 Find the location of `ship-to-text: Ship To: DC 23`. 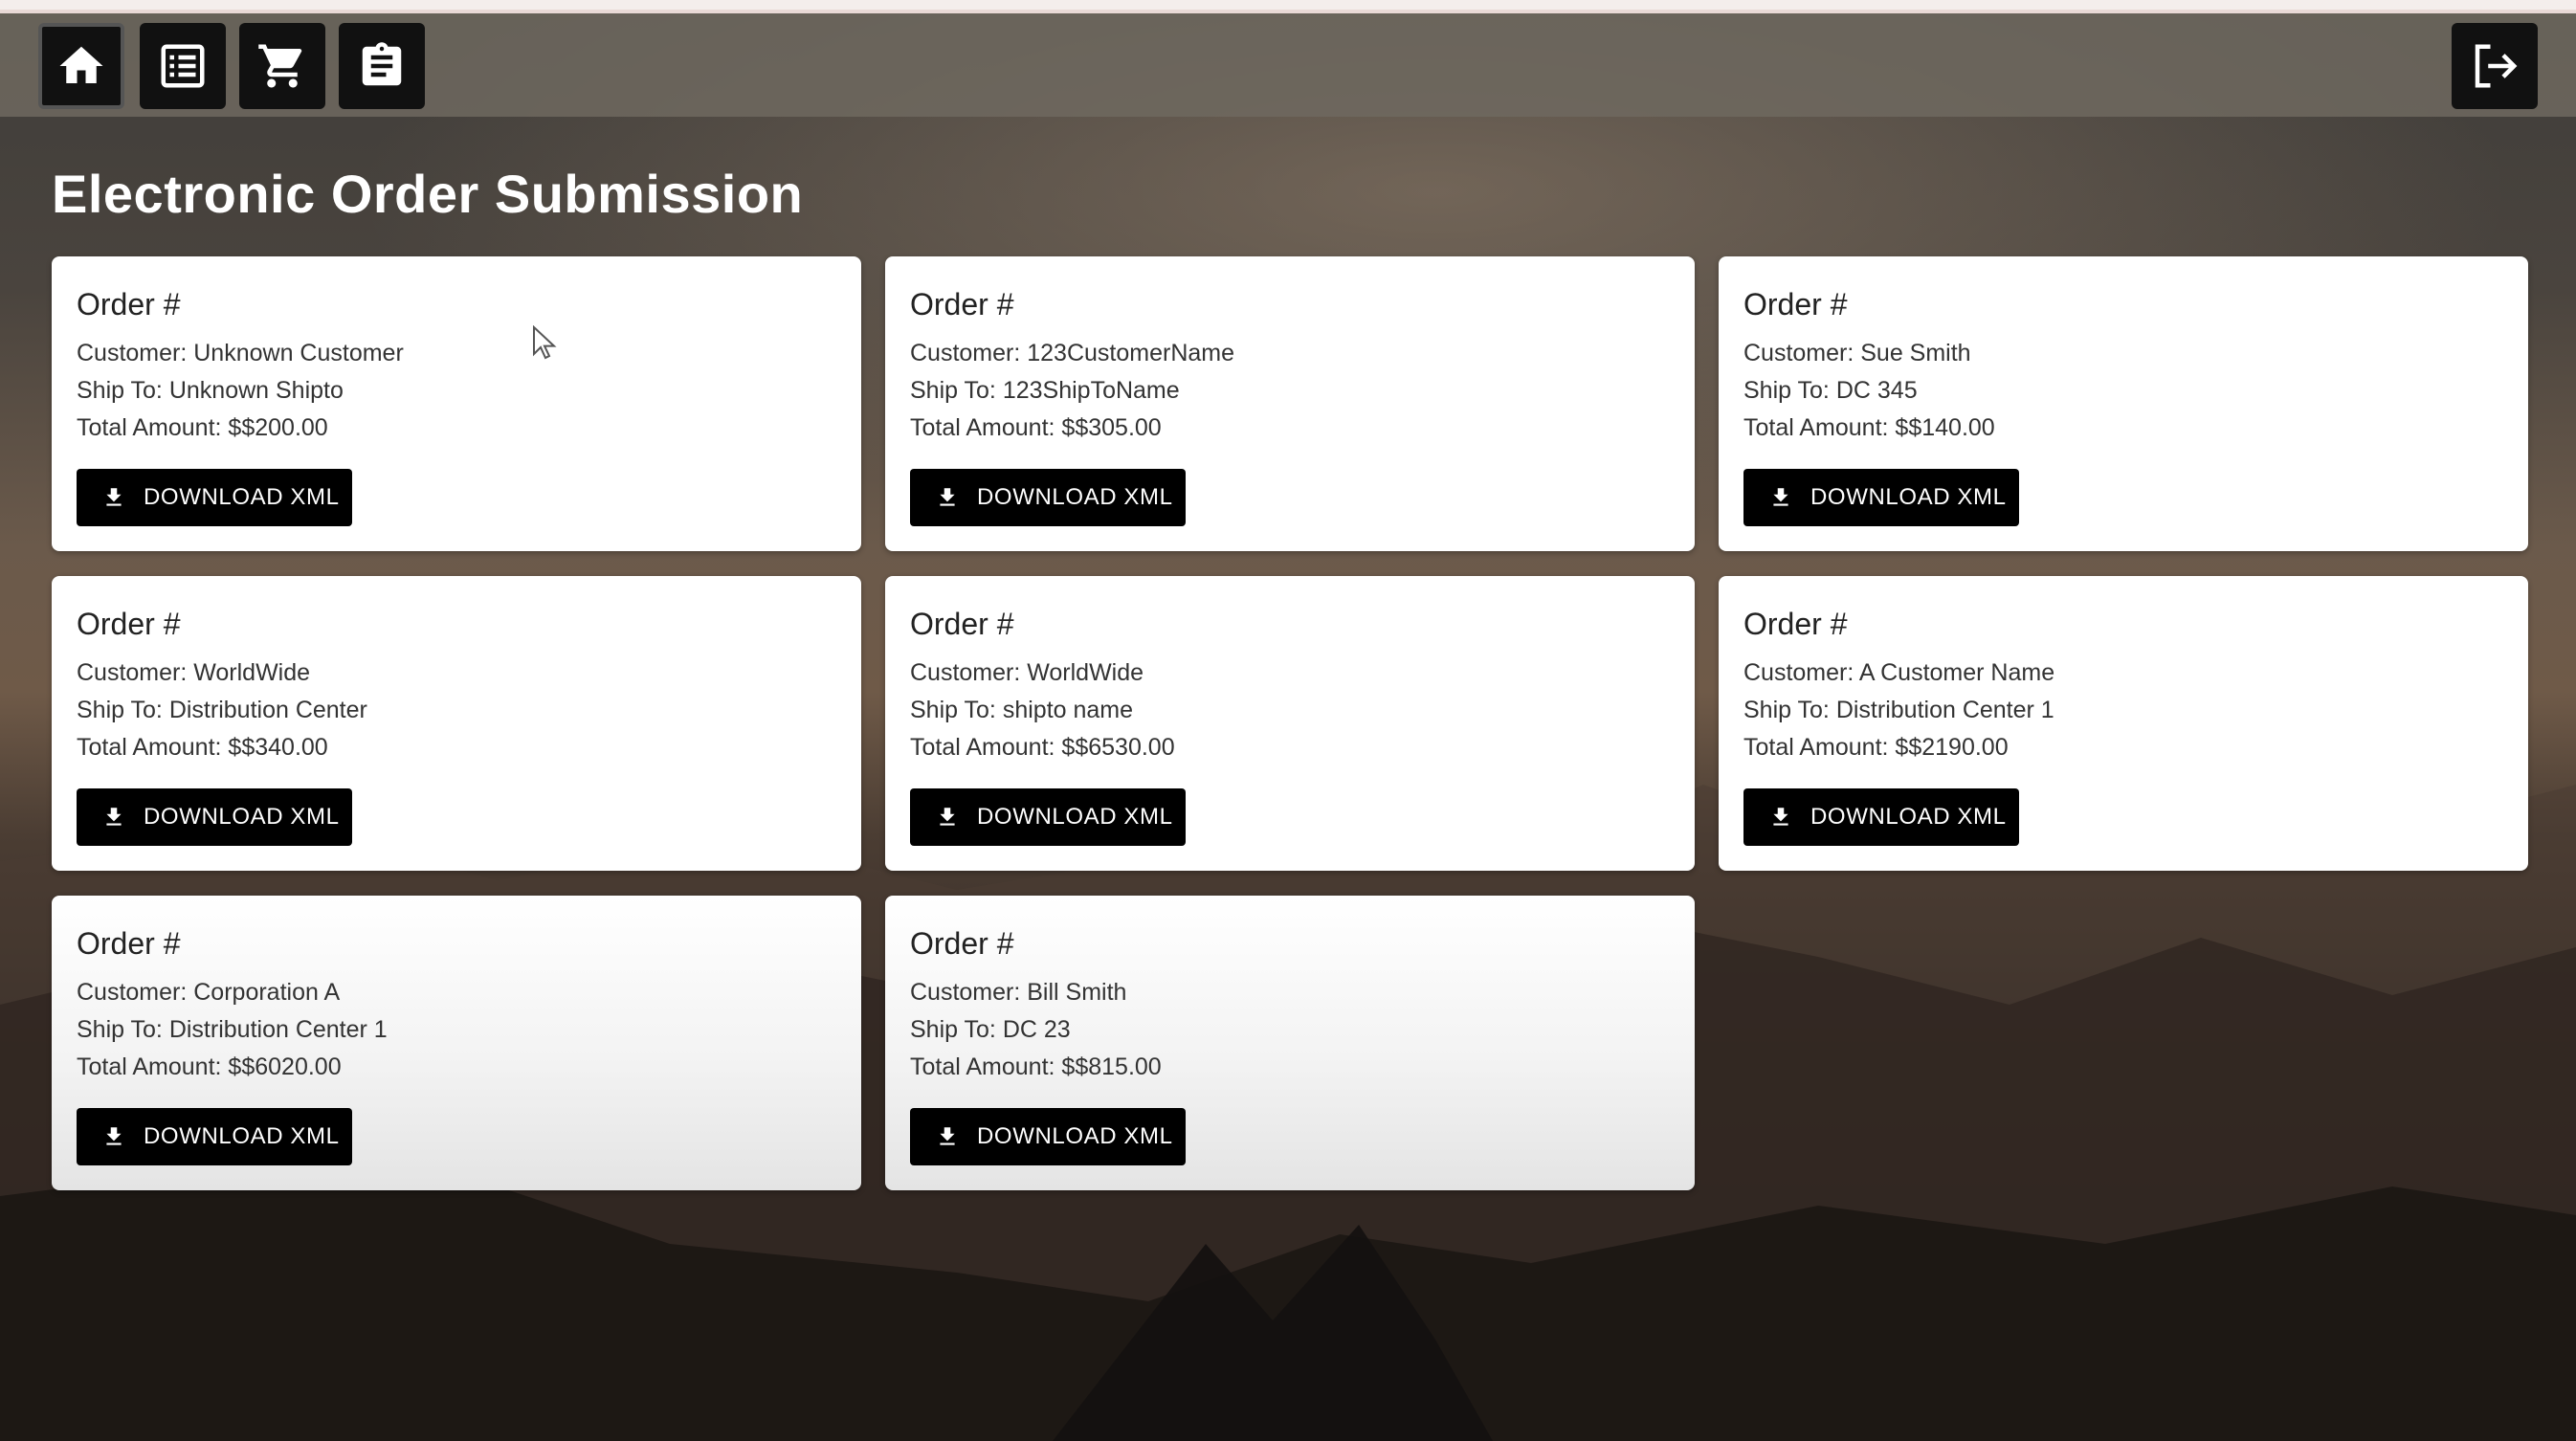

ship-to-text: Ship To: DC 23 is located at coordinates (991, 1029).